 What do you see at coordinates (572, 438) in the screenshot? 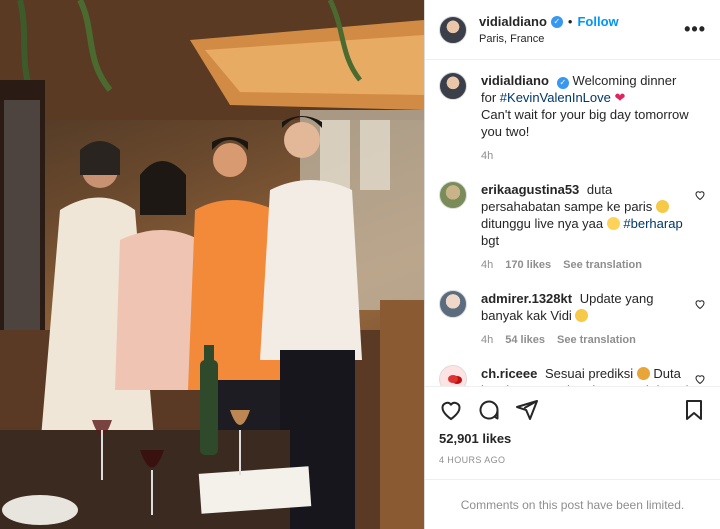
I see `likes-count: 52,901 likes` at bounding box center [572, 438].